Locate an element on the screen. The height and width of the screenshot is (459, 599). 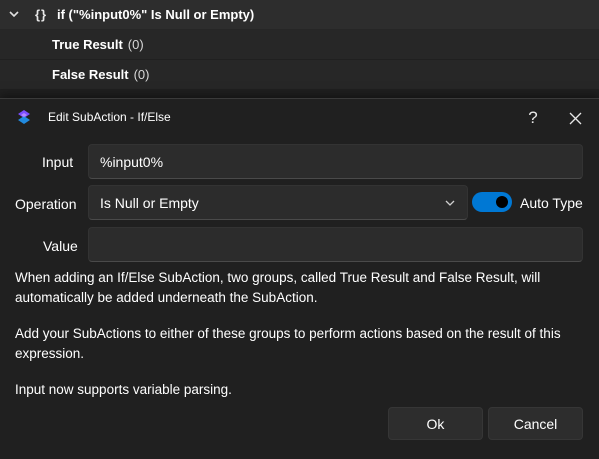
auto-type-toggle is located at coordinates (492, 202).